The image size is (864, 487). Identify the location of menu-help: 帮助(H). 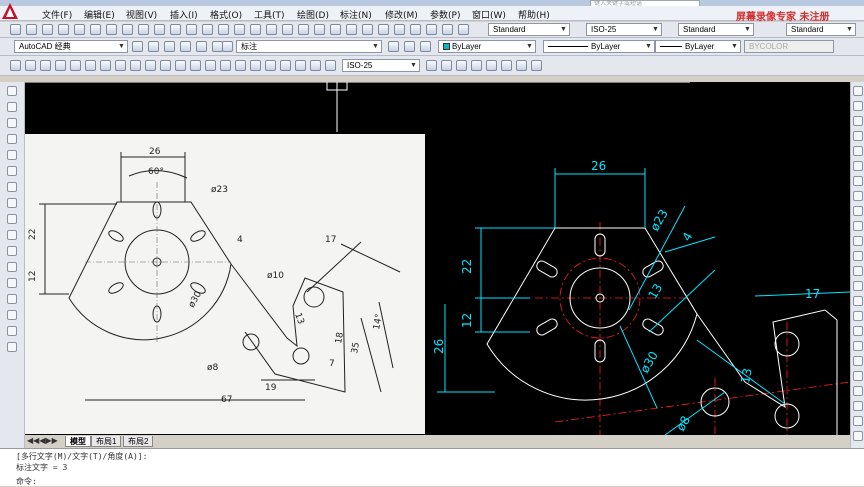
(534, 14).